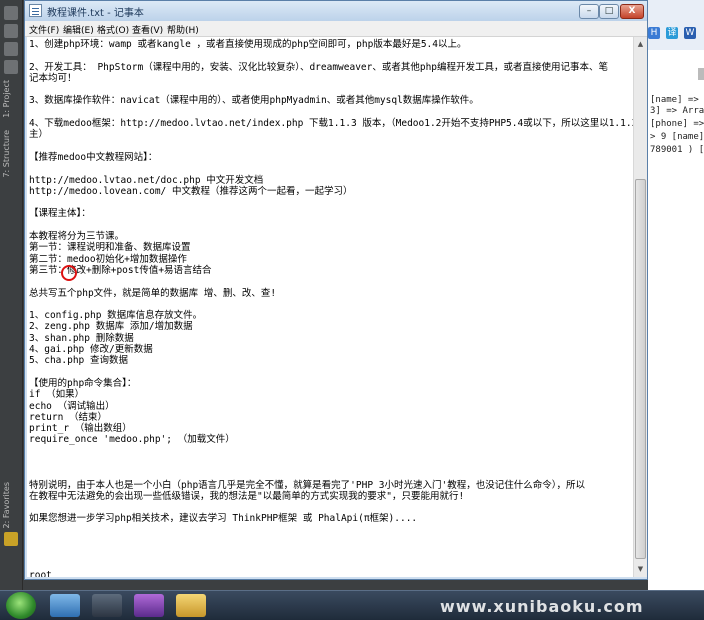 Image resolution: width=704 pixels, height=620 pixels. Describe the element at coordinates (11, 67) in the screenshot. I see `ide-settings-icon` at that location.